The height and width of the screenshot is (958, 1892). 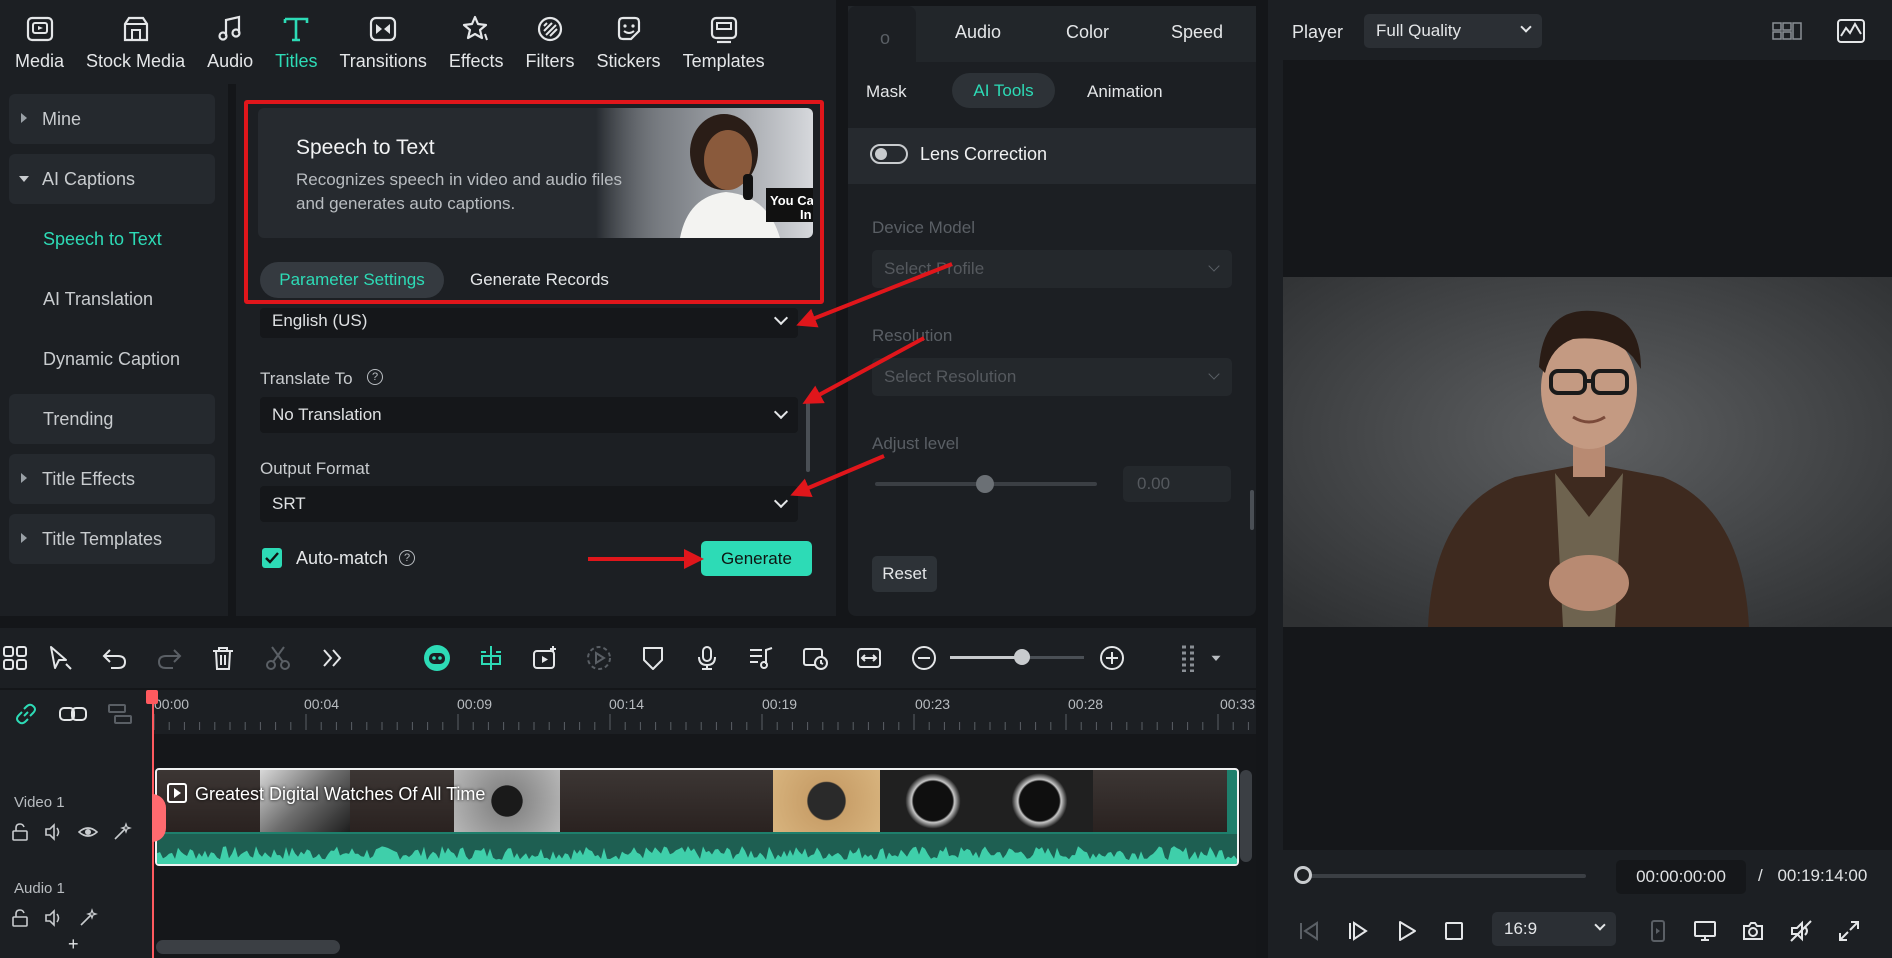 I want to click on translate-to-value: No Translation, so click(x=327, y=414).